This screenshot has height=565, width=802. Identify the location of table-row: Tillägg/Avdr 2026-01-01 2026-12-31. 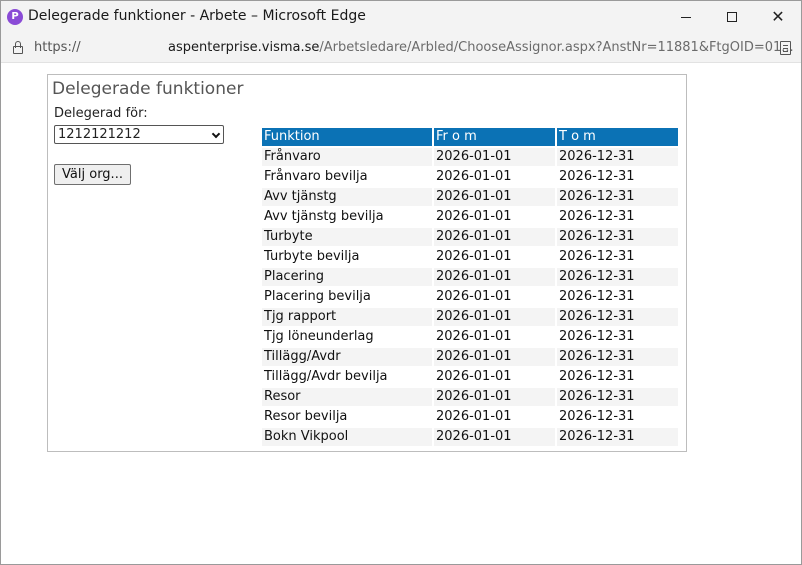
(470, 357).